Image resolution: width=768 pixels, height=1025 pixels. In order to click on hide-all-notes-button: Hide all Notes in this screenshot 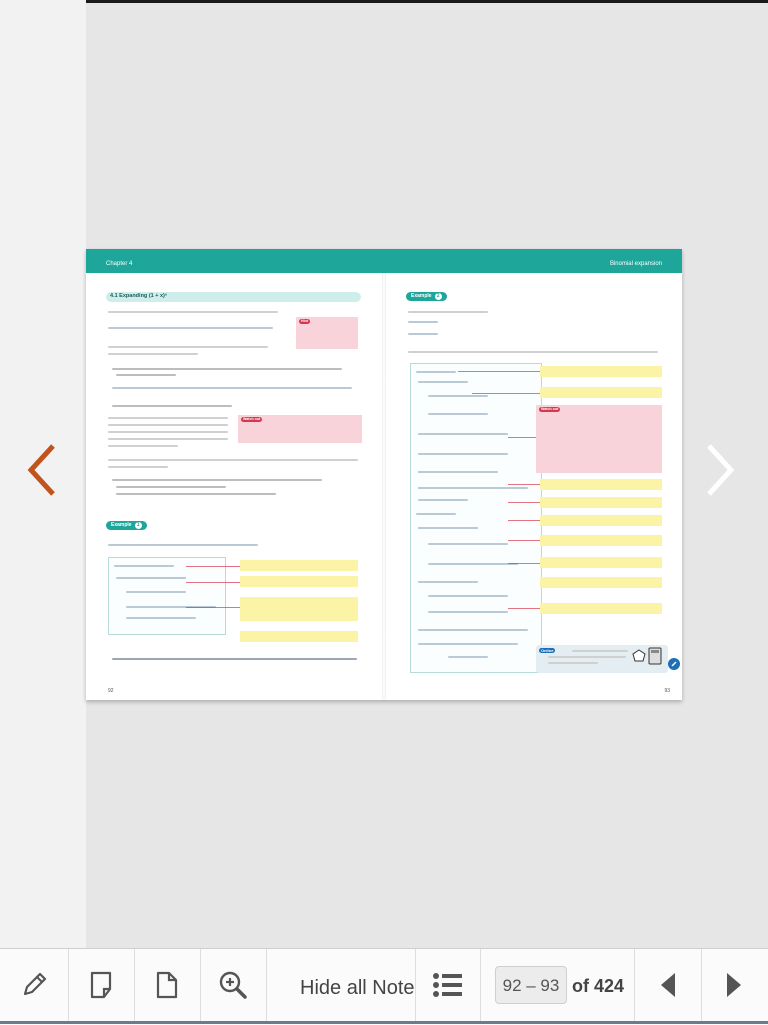, I will do `click(357, 987)`.